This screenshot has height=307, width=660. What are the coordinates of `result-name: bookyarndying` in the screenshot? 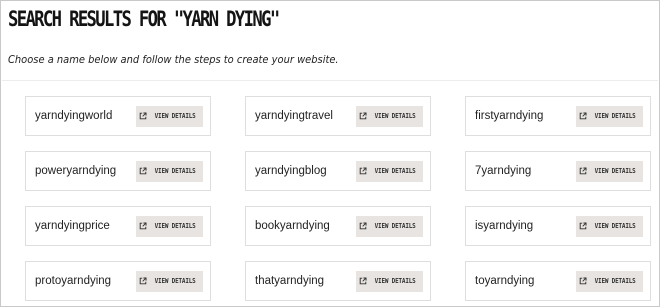 It's located at (292, 226).